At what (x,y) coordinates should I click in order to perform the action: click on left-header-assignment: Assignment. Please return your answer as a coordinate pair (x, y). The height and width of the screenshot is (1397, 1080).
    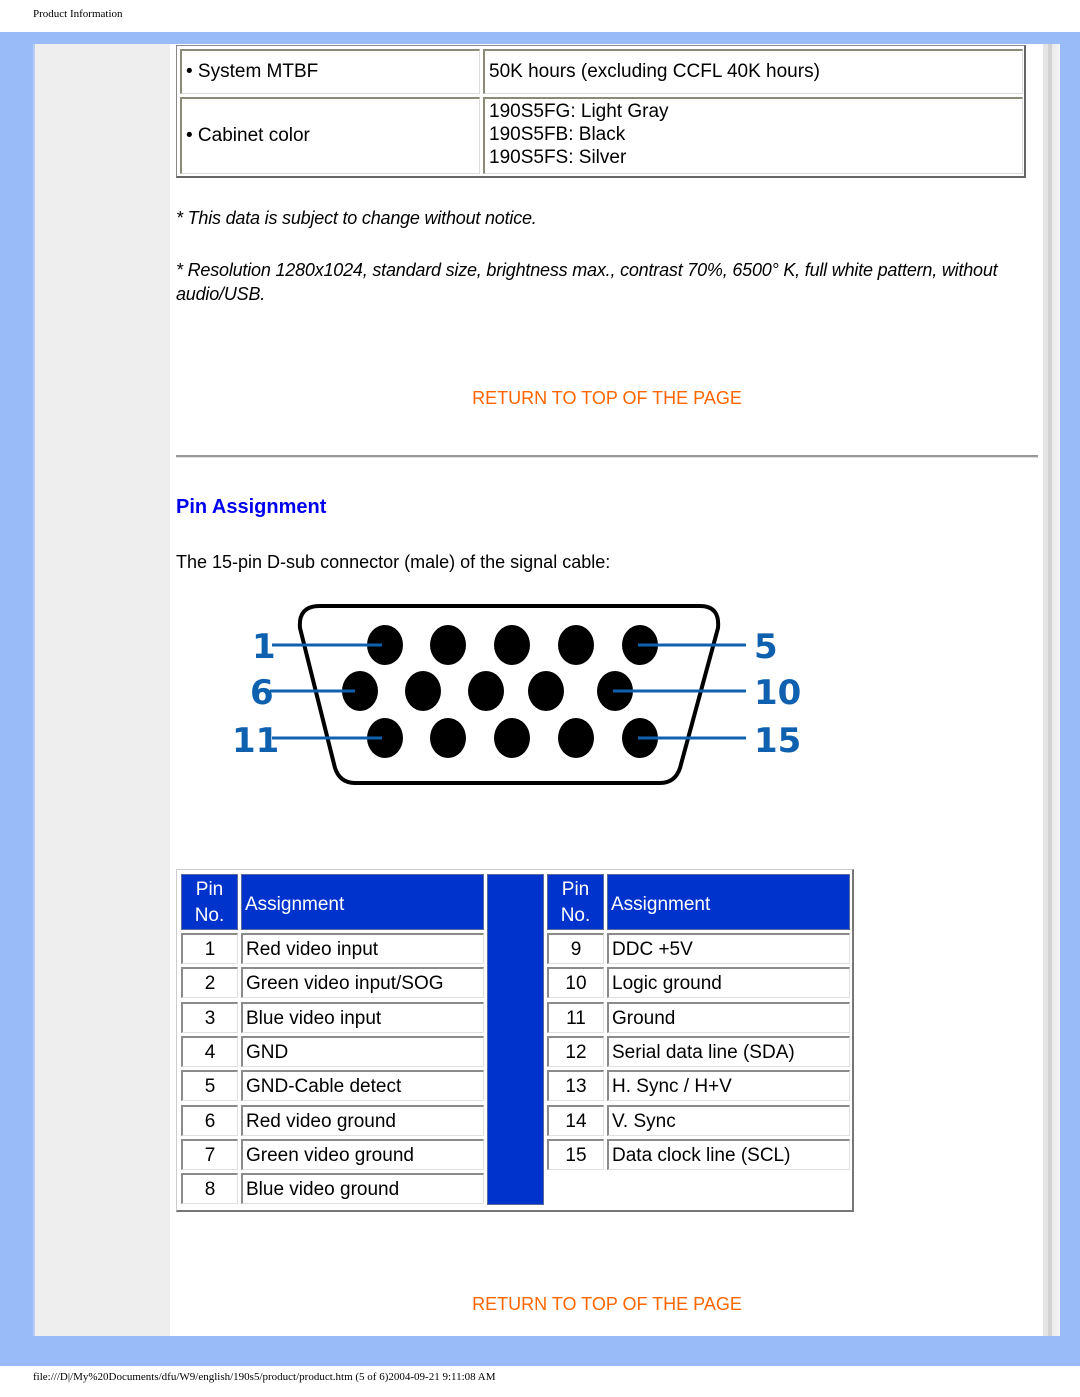
    Looking at the image, I should click on (362, 902).